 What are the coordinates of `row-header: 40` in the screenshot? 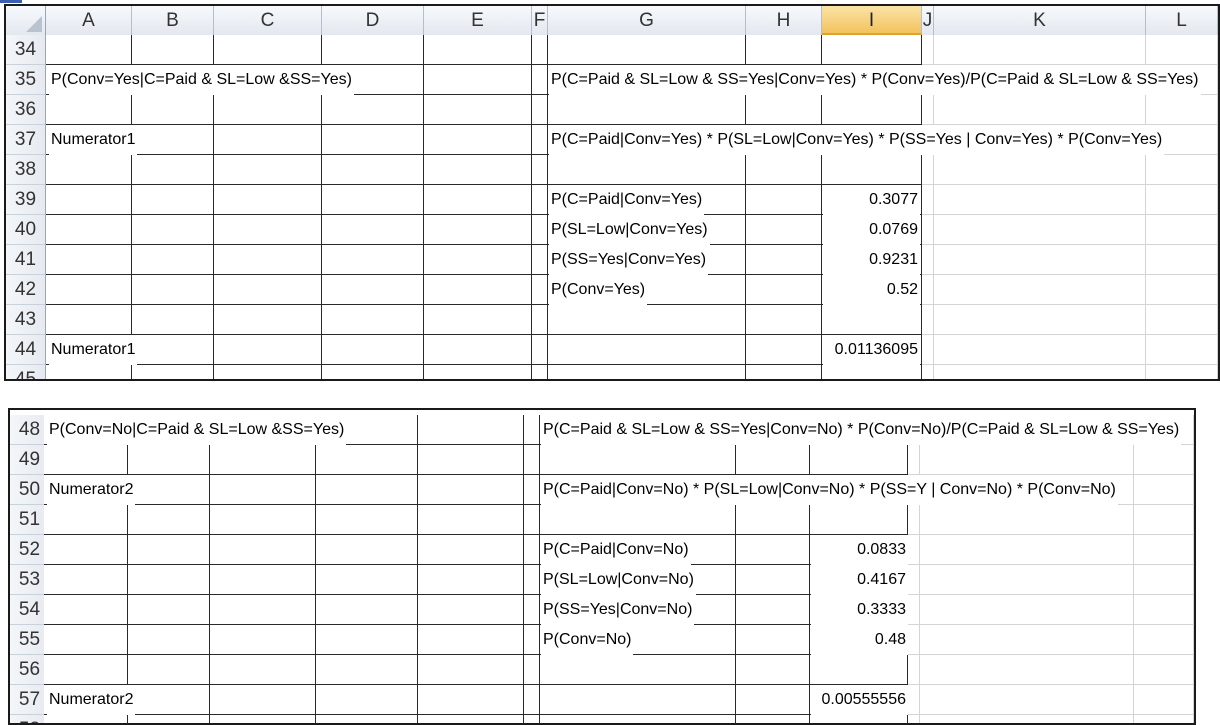 It's located at (26, 230).